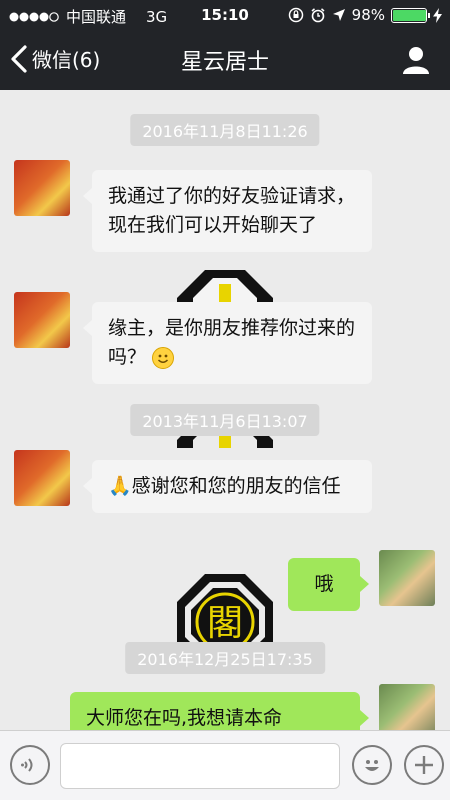 This screenshot has height=800, width=450. Describe the element at coordinates (225, 623) in the screenshot. I see `watermark-glyph: 閣` at that location.